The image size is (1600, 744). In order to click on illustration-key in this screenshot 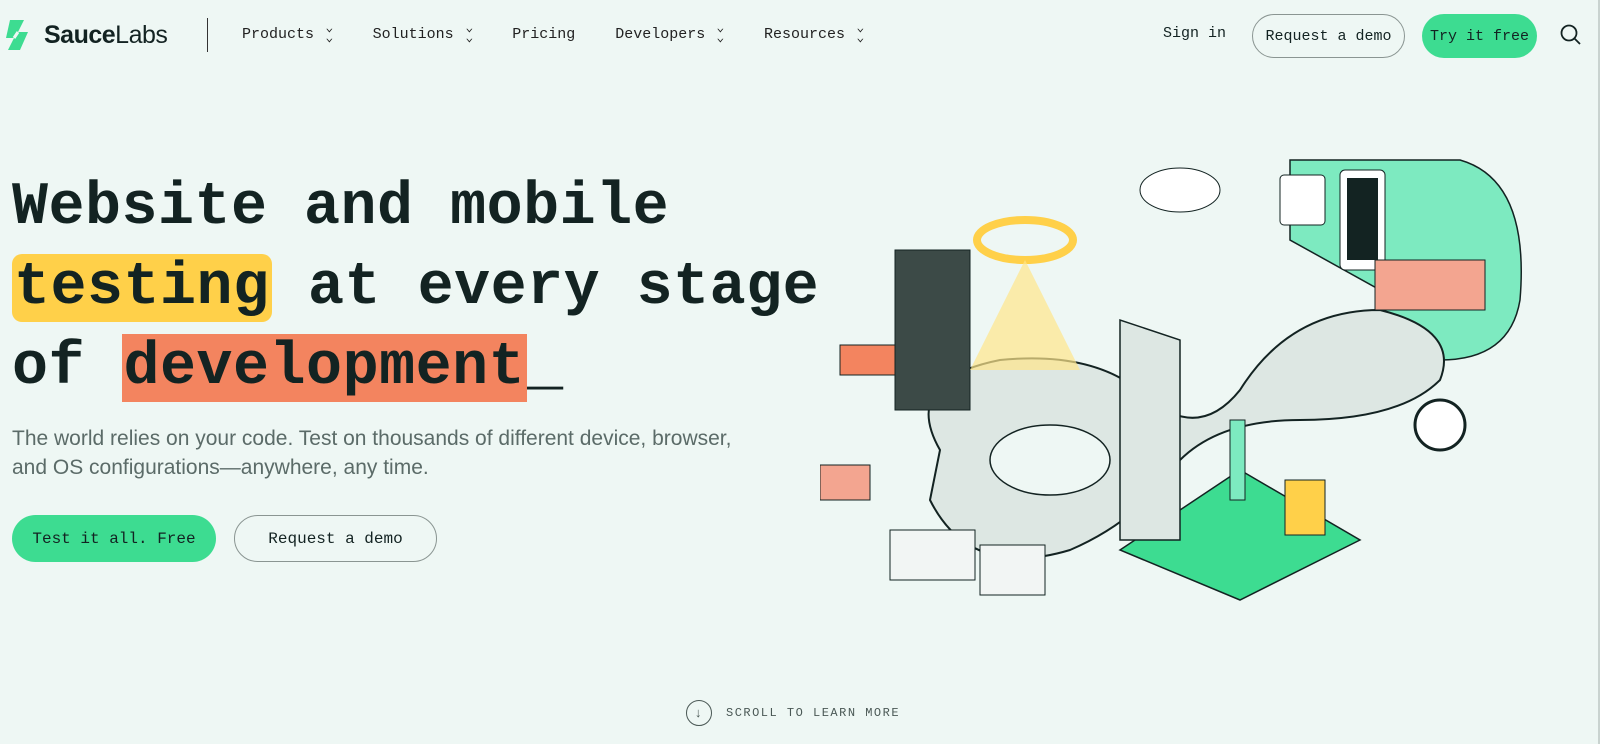, I will do `click(1012, 570)`.